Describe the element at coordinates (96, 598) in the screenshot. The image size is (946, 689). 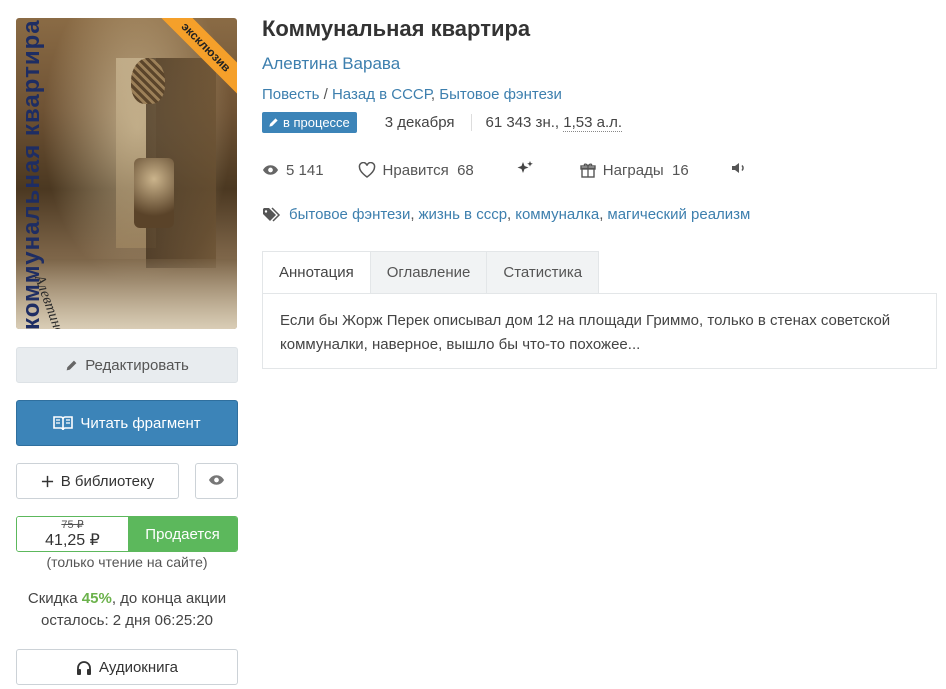
I see `discount-percent: 45%` at that location.